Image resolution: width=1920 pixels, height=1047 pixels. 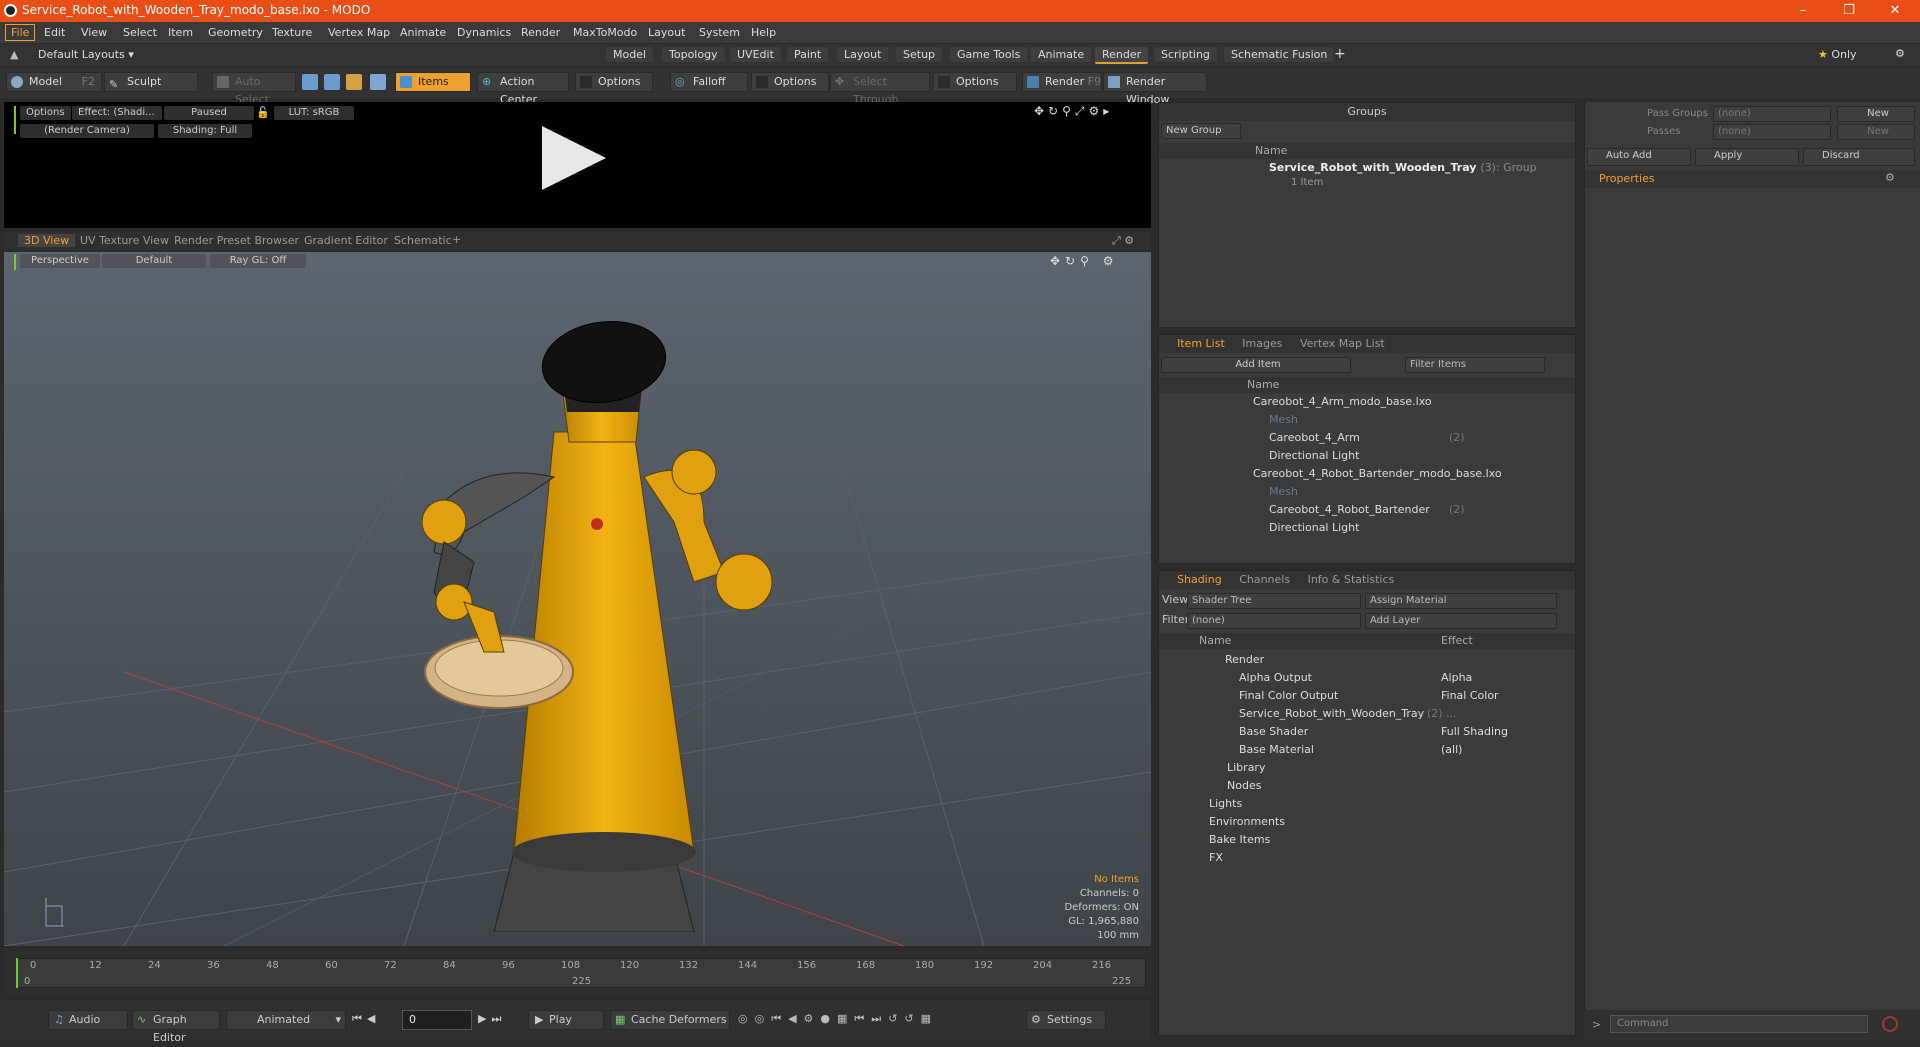 I want to click on item-list-row: Careobot_4_Arm_modo_base.lxo, so click(x=1367, y=402).